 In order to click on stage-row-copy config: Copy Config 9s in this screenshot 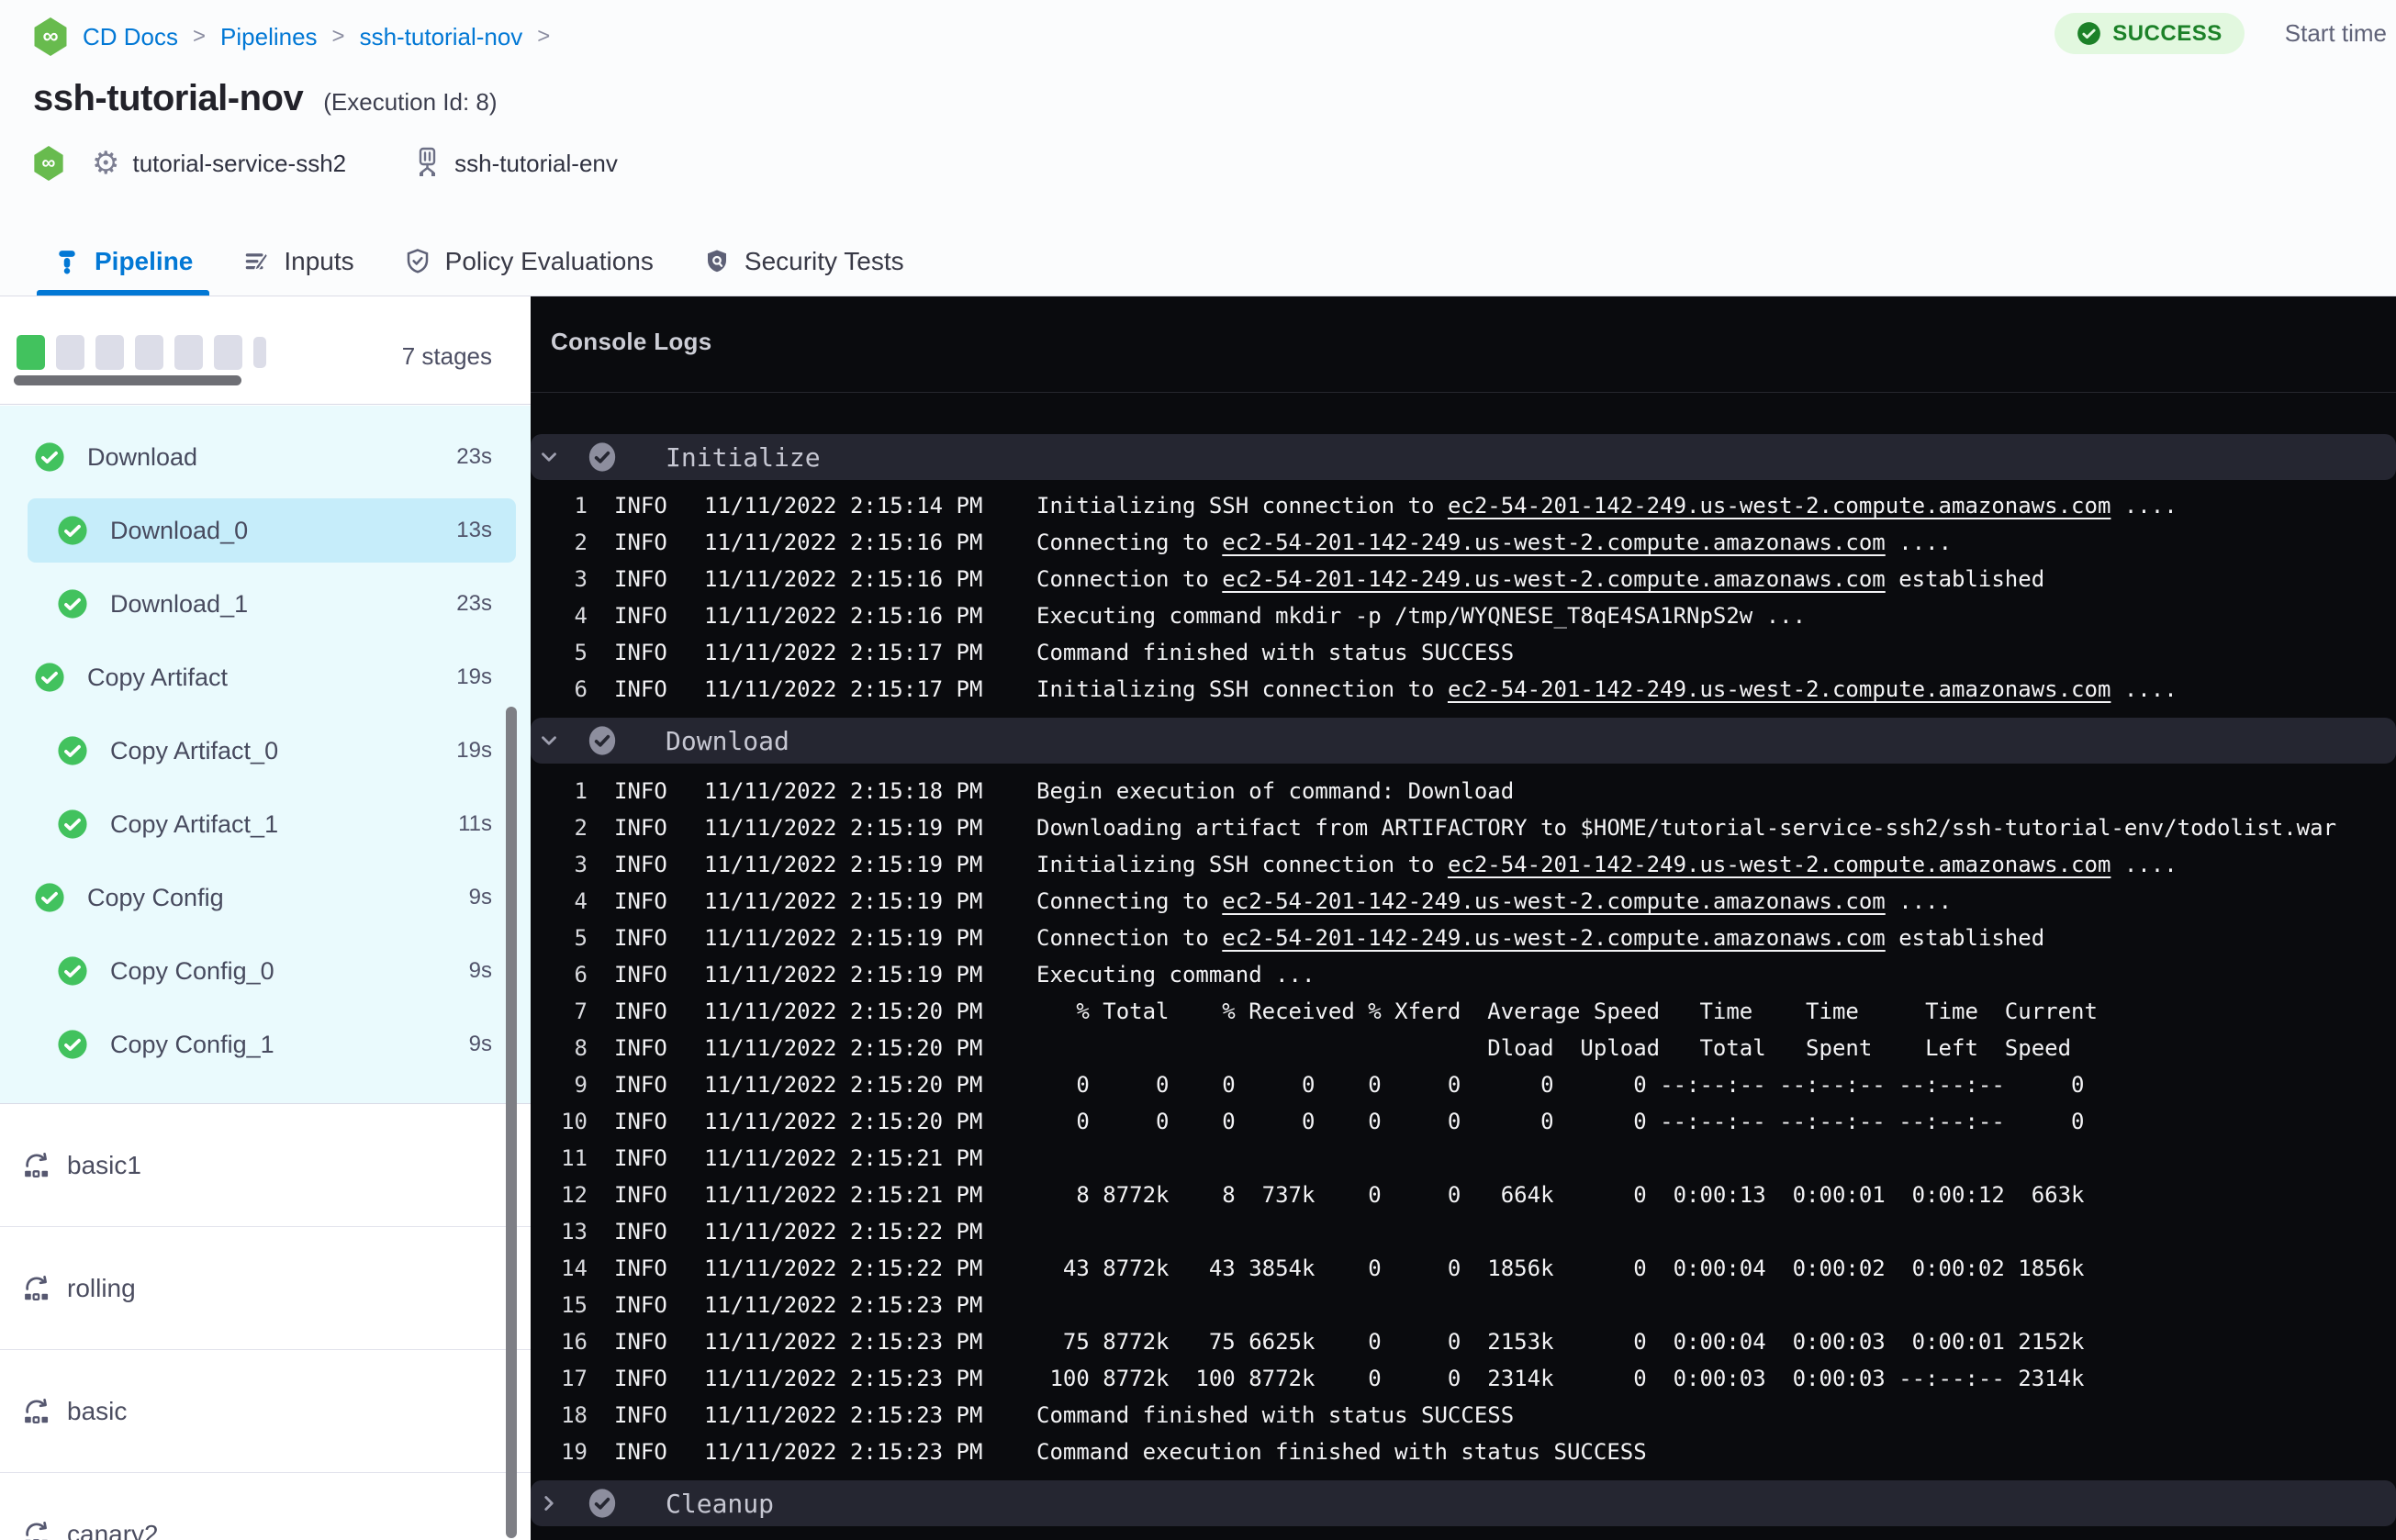, I will do `click(266, 897)`.